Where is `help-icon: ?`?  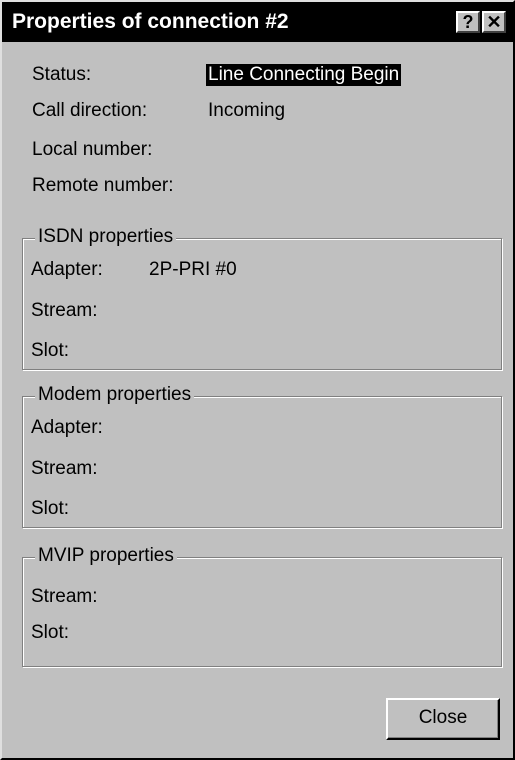 help-icon: ? is located at coordinates (468, 22).